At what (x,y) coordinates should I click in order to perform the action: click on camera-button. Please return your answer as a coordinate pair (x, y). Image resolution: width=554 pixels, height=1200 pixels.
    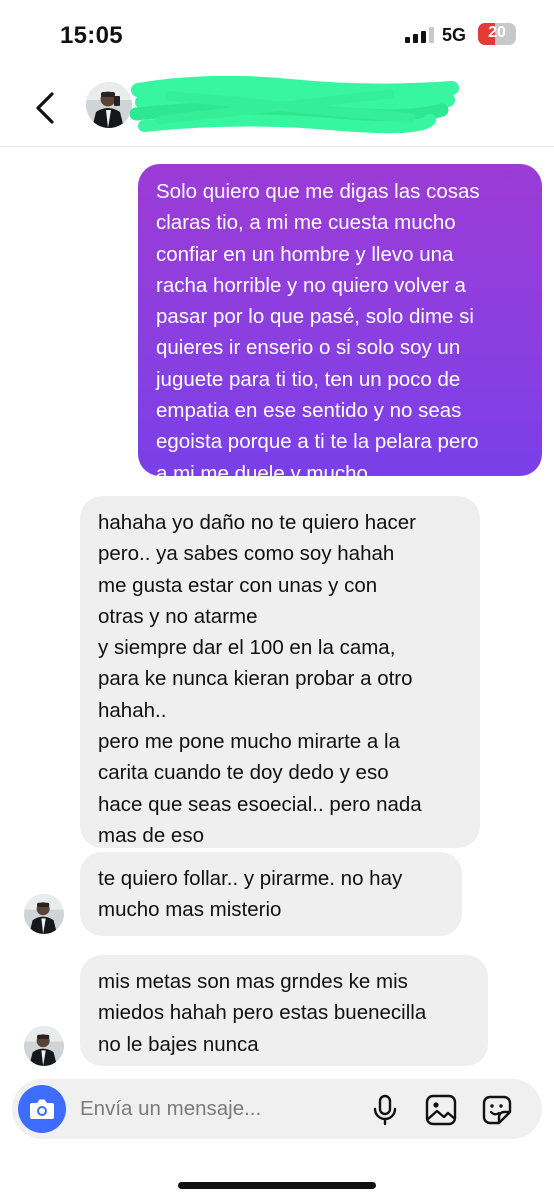
    Looking at the image, I should click on (42, 1109).